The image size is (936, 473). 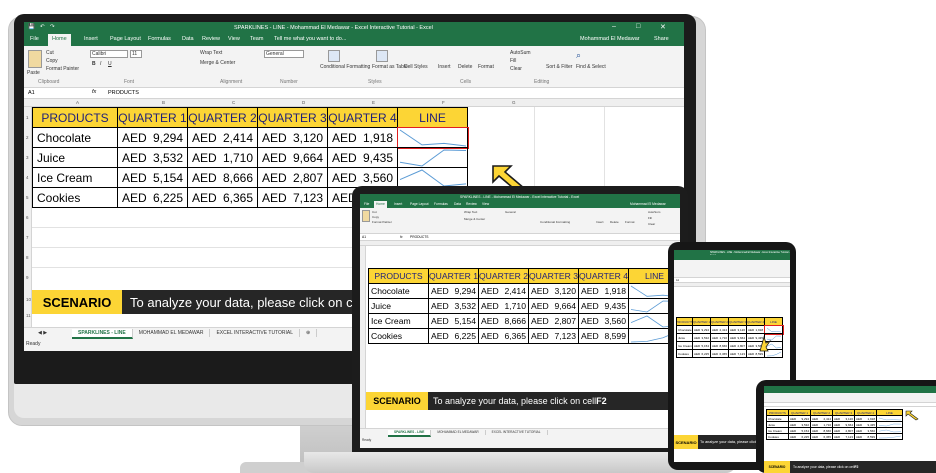 What do you see at coordinates (638, 26) in the screenshot?
I see `maximize-icon: □` at bounding box center [638, 26].